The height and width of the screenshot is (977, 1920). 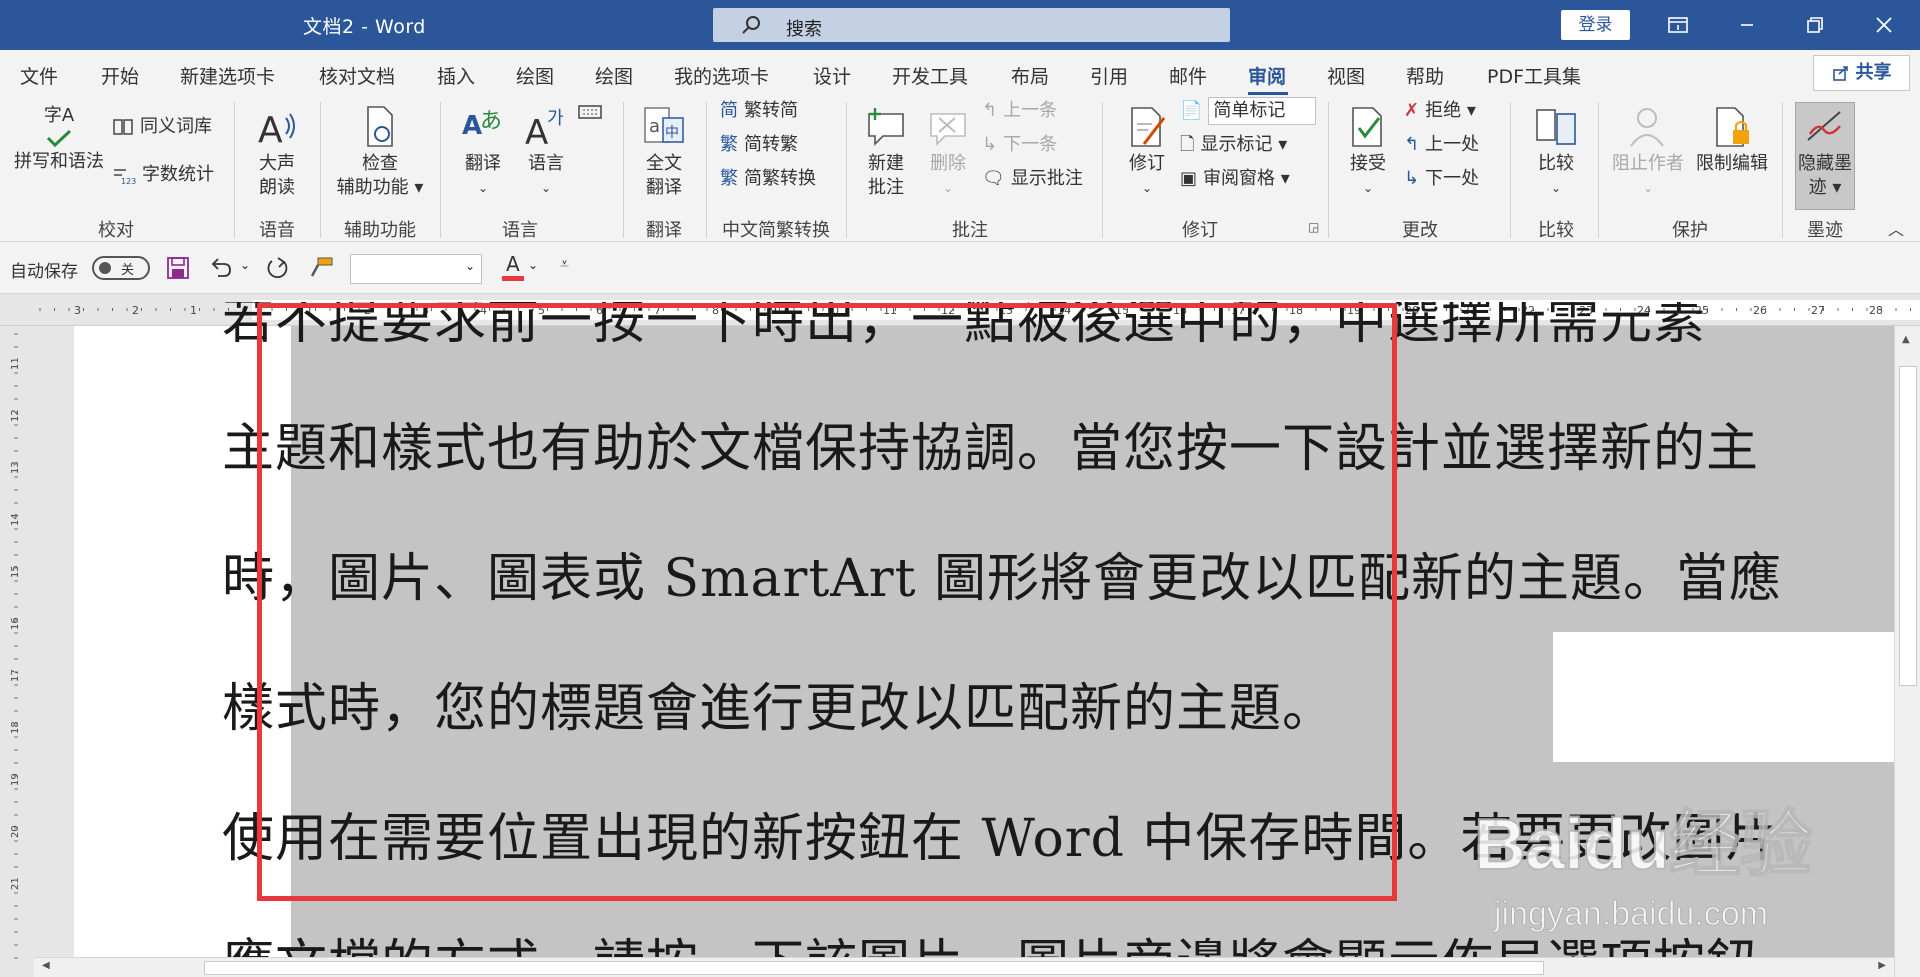 What do you see at coordinates (759, 145) in the screenshot?
I see `simplified-to-traditional-button: 繁简转繁` at bounding box center [759, 145].